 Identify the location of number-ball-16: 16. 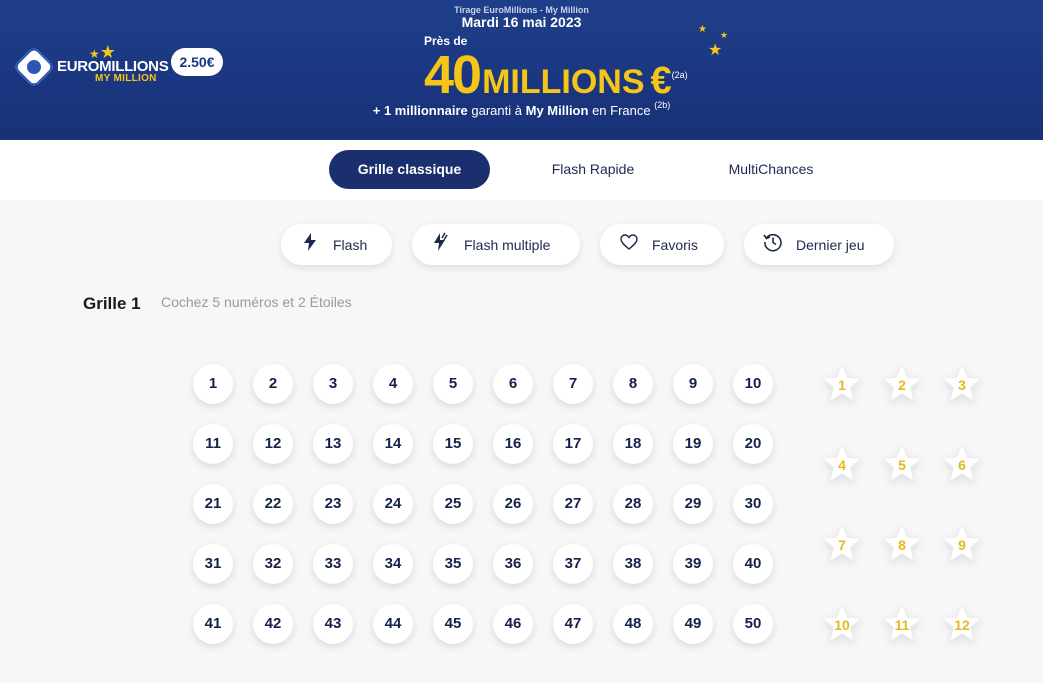
(513, 444).